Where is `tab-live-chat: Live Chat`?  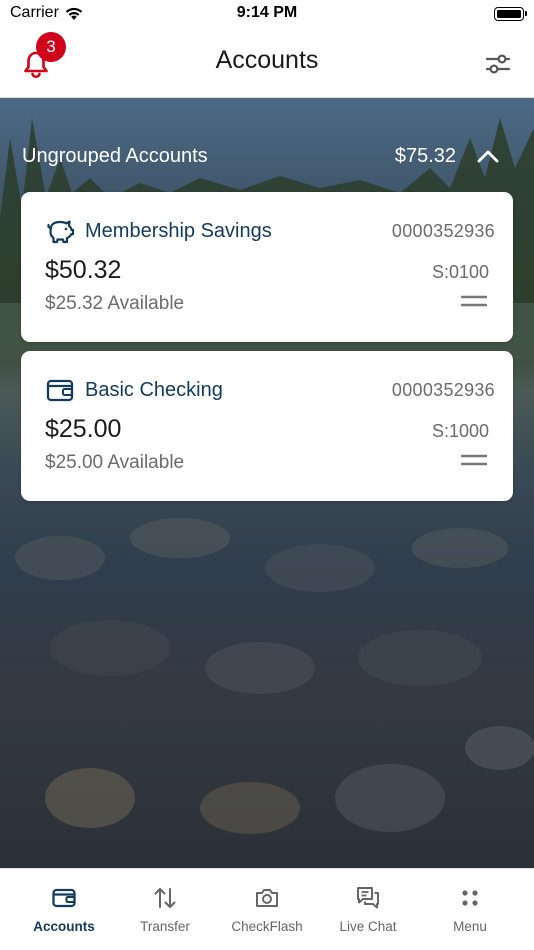 tab-live-chat: Live Chat is located at coordinates (368, 909).